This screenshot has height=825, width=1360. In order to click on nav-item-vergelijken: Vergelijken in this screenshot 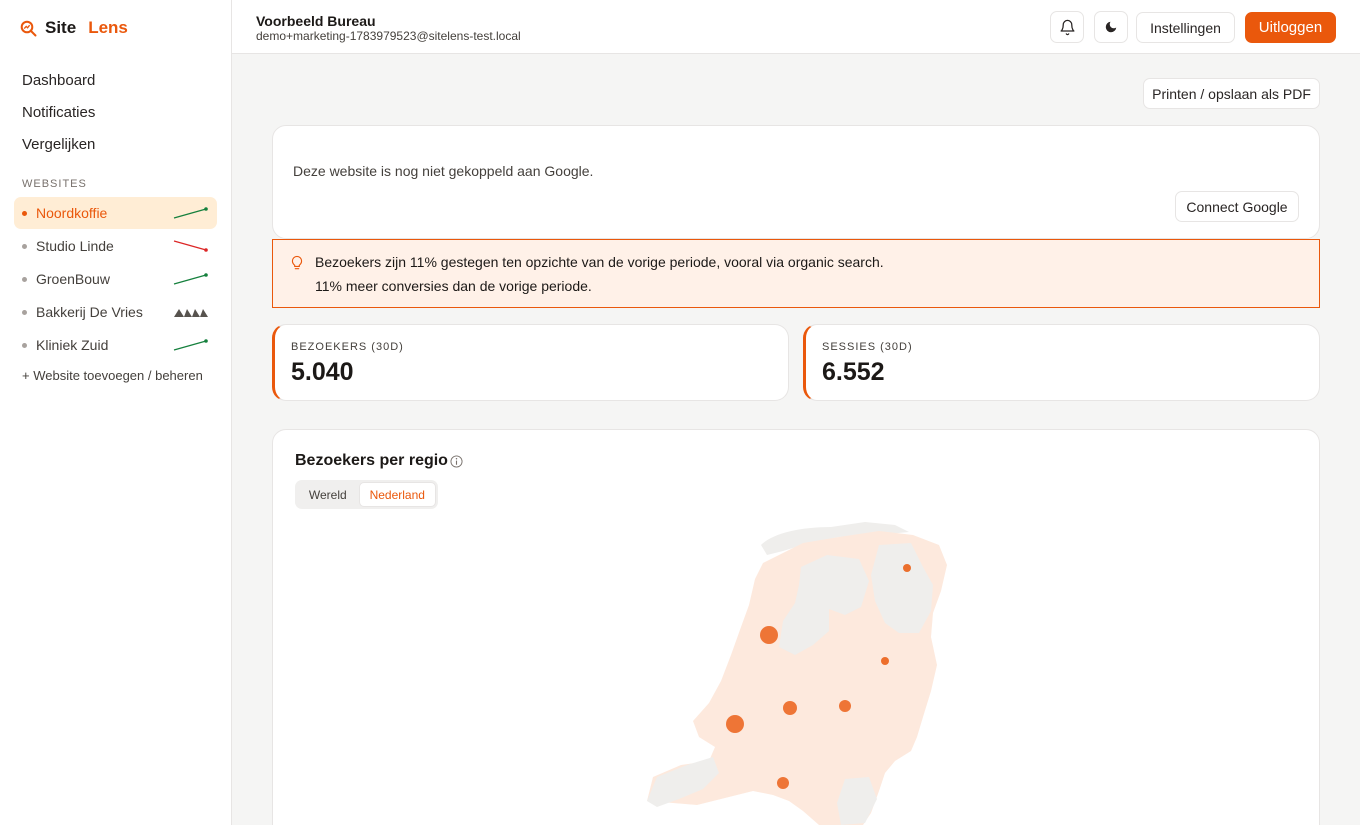, I will do `click(115, 144)`.